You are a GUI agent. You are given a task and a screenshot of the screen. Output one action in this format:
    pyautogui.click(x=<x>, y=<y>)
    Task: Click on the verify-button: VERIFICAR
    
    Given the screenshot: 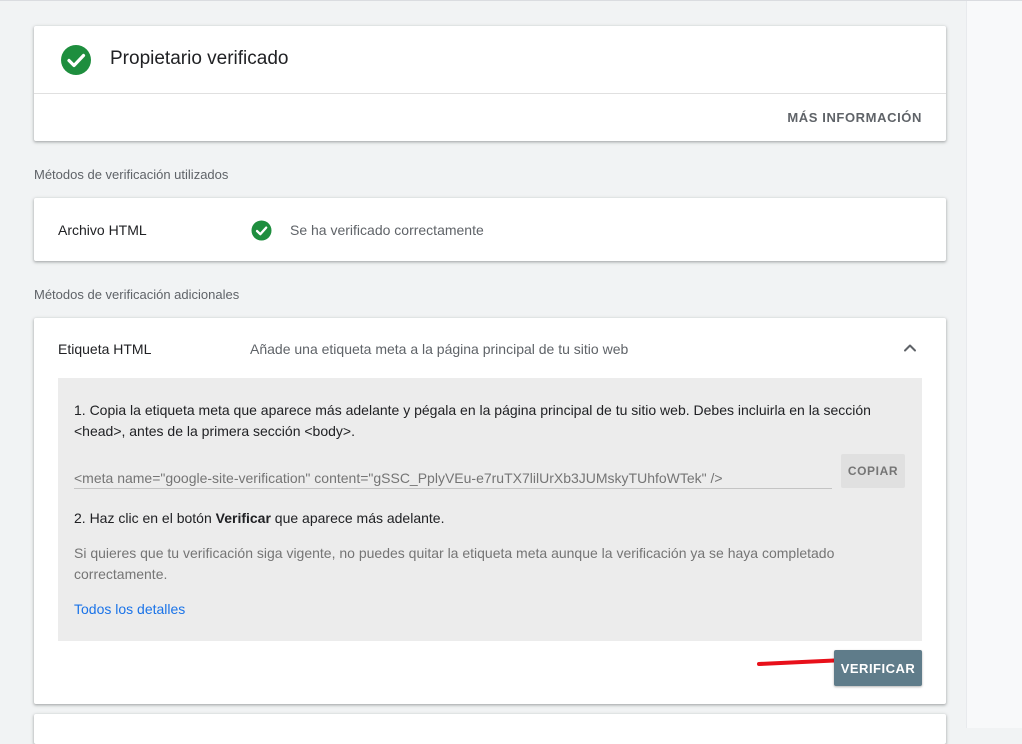 What is the action you would take?
    pyautogui.click(x=878, y=668)
    